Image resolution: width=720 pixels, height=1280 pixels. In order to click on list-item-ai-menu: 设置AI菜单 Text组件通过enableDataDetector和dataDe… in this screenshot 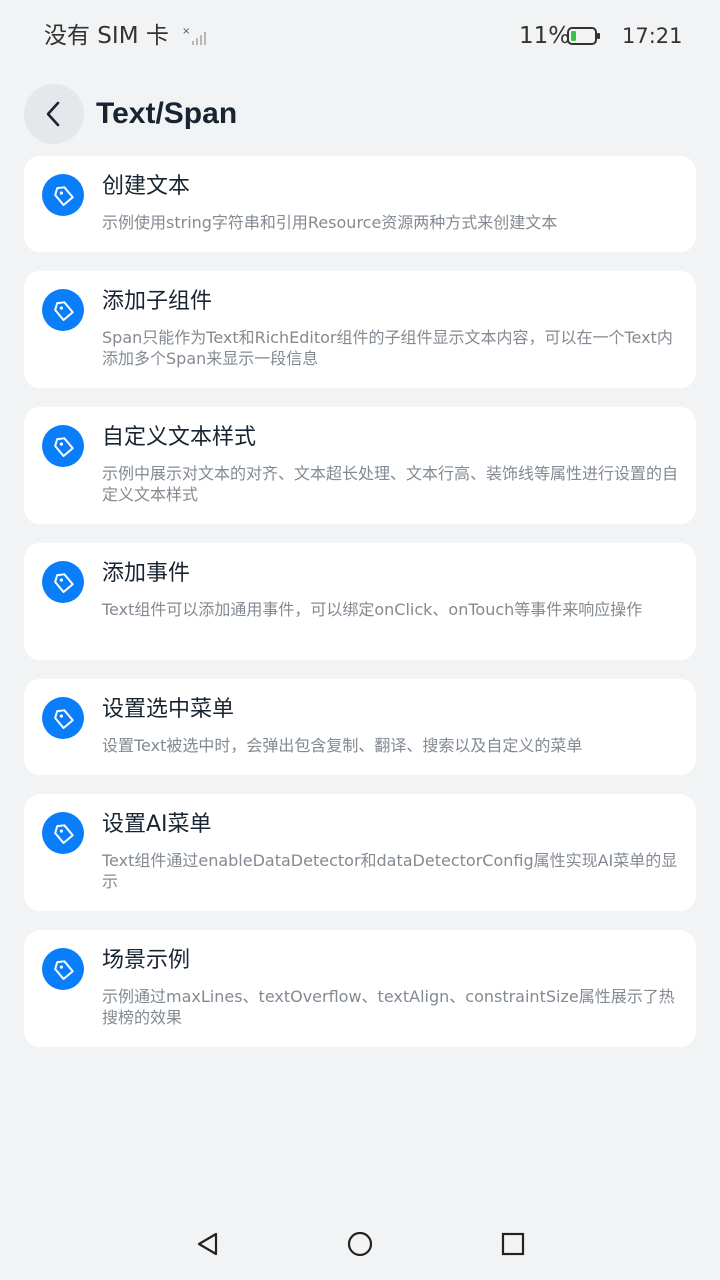, I will do `click(360, 852)`.